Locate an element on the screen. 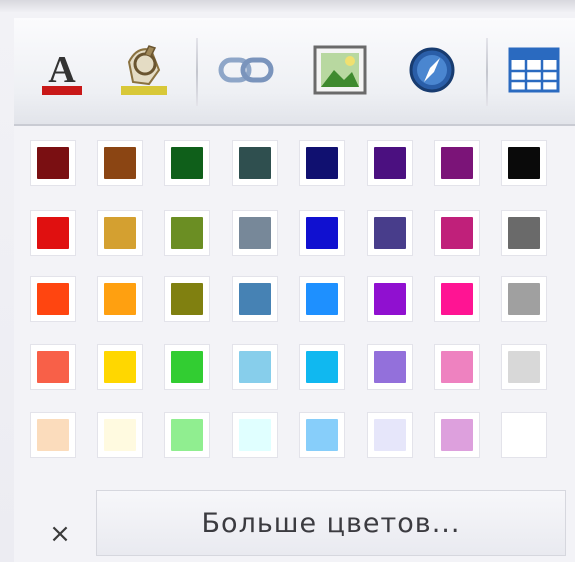  close-button: × is located at coordinates (60, 534).